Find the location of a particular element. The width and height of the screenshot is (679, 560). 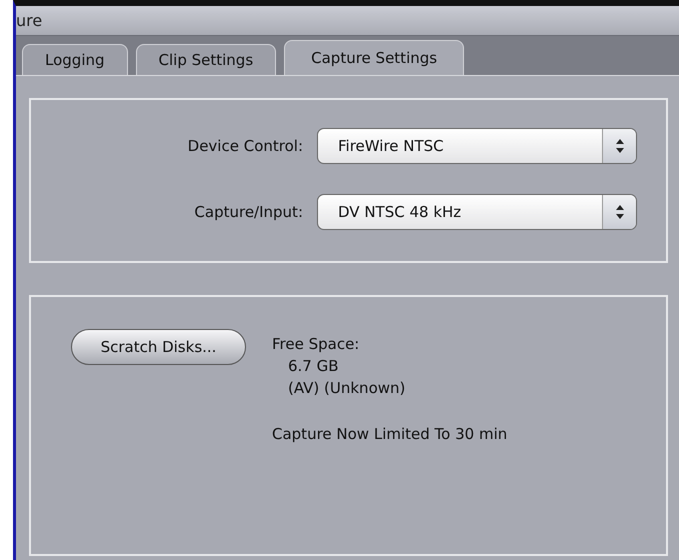

field-label: Device Control: is located at coordinates (244, 146).